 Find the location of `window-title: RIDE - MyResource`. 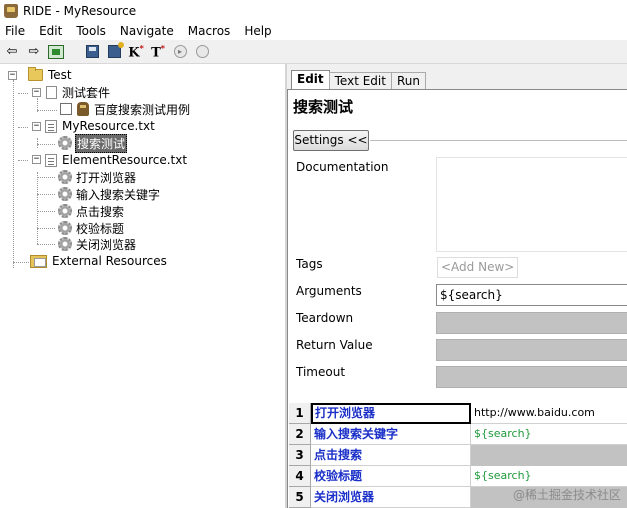

window-title: RIDE - MyResource is located at coordinates (80, 10).